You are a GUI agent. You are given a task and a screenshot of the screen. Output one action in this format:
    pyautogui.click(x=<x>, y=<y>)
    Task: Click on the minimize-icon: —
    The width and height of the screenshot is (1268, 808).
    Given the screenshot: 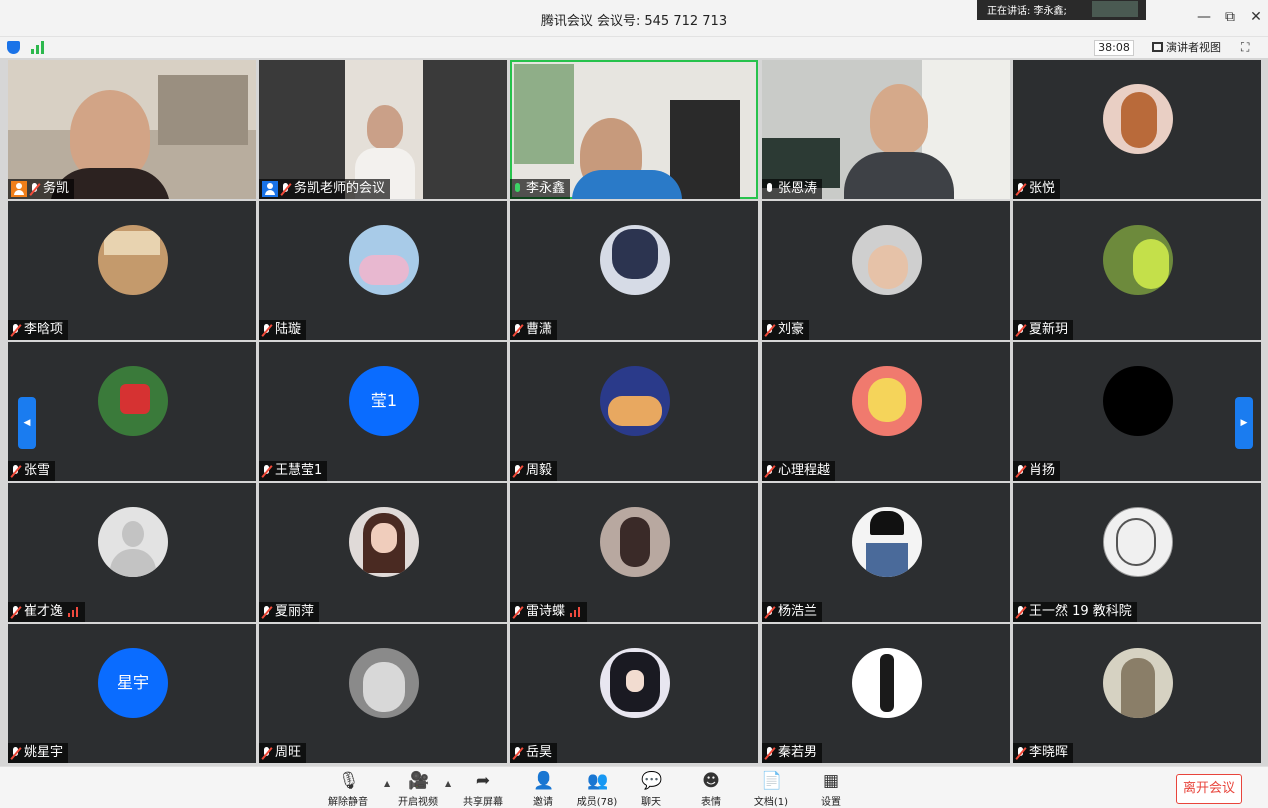 What is the action you would take?
    pyautogui.click(x=1204, y=17)
    